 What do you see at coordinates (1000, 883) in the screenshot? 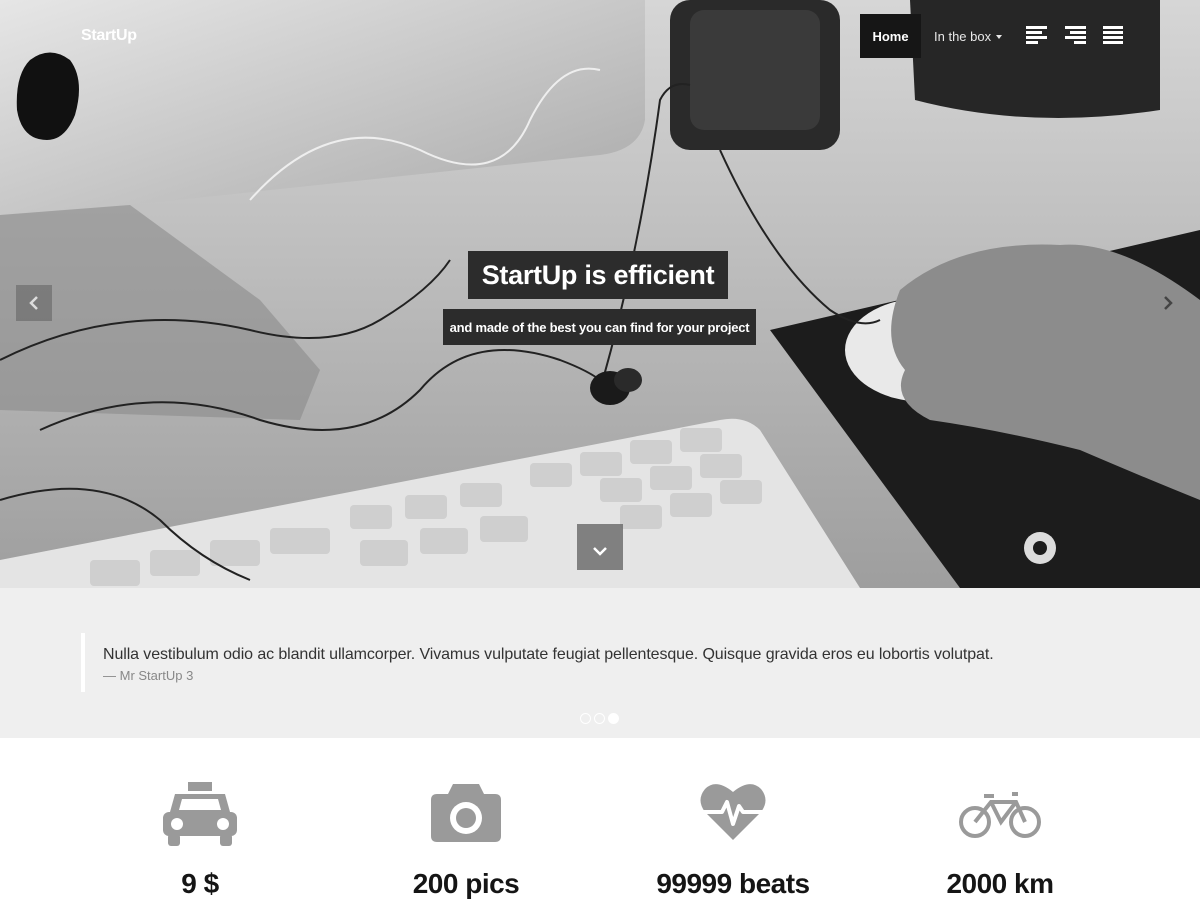
I see `stat-value: 2000 km` at bounding box center [1000, 883].